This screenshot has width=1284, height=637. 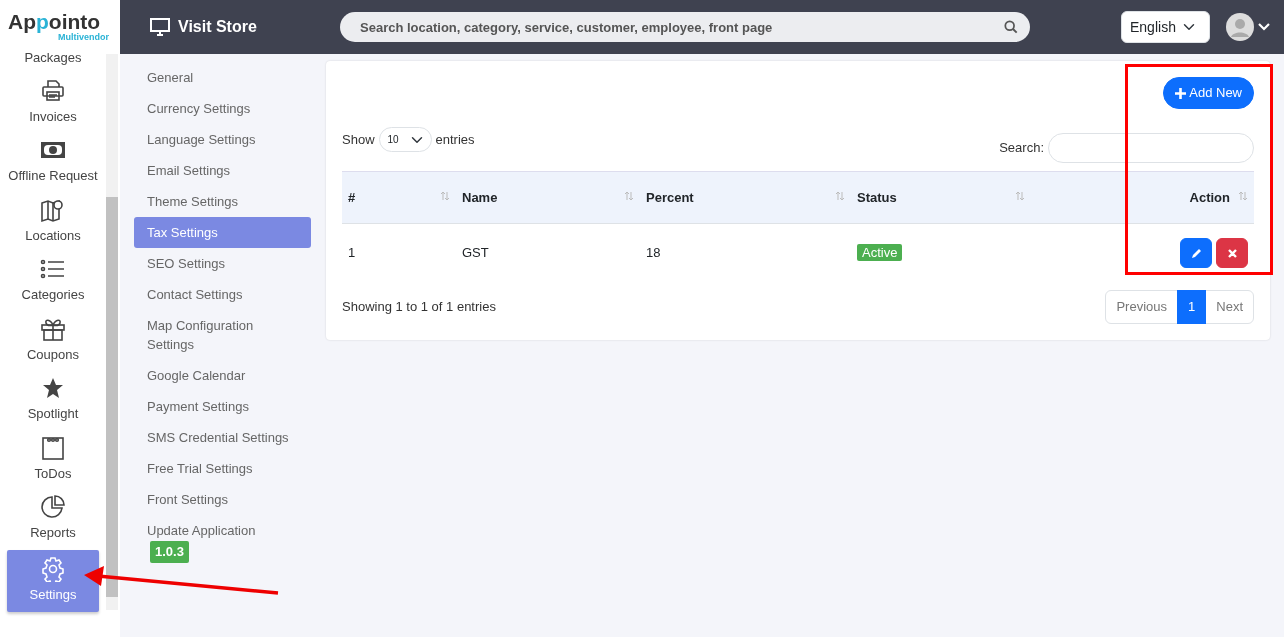 I want to click on pagination-link: Next, so click(x=1229, y=307).